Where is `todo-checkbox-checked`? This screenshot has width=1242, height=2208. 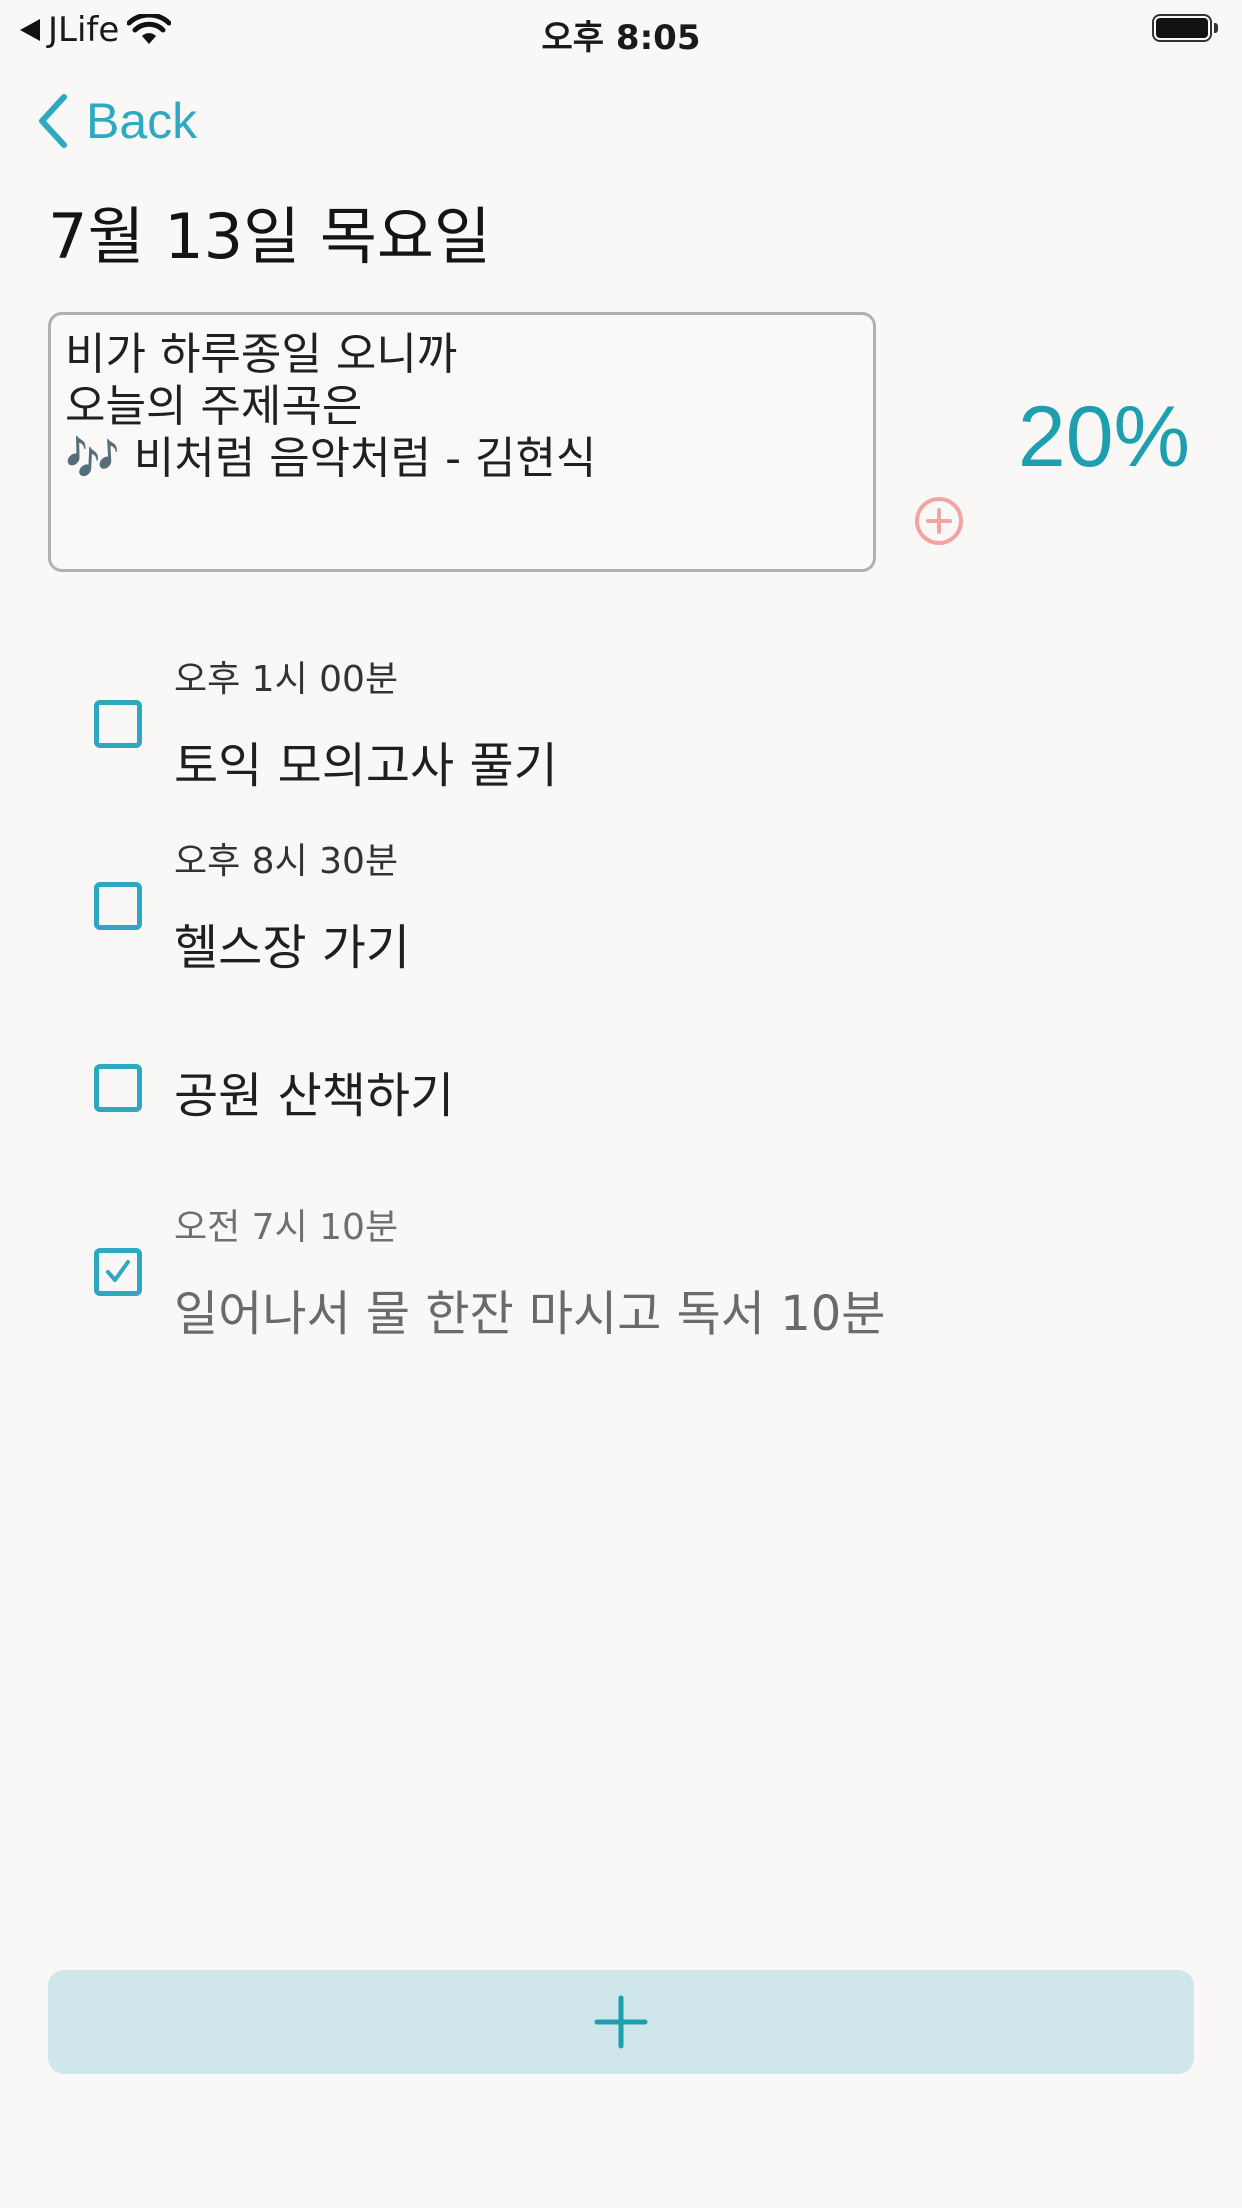
todo-checkbox-checked is located at coordinates (118, 1272).